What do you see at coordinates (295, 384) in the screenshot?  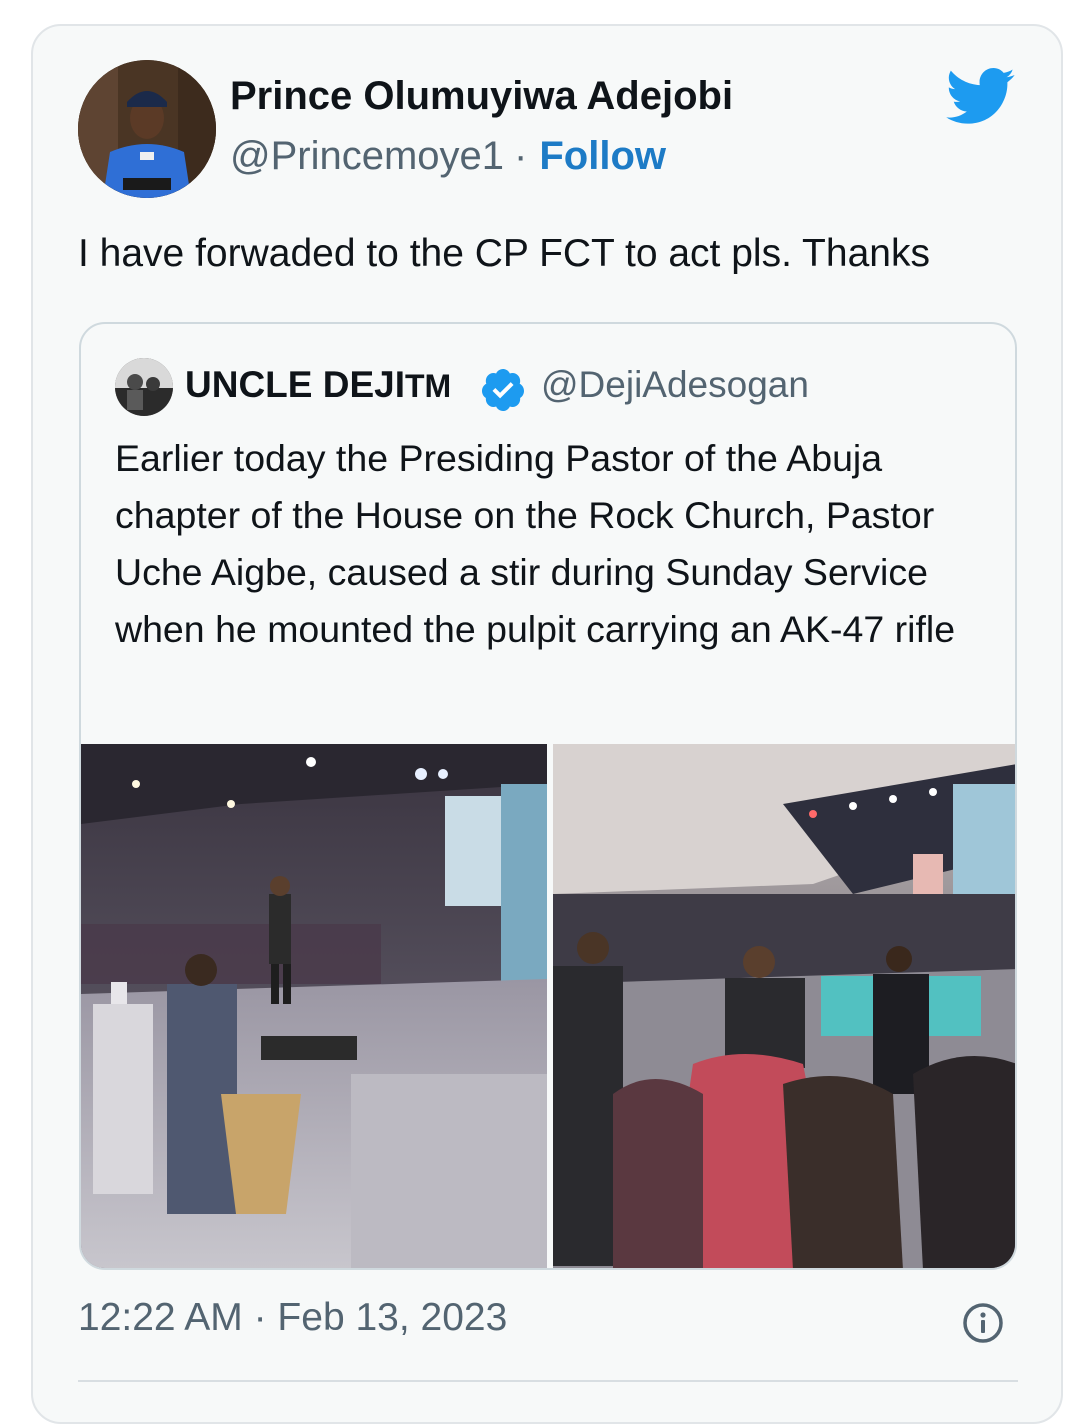 I see `quoted-author-name-text: UNCLE DEJI` at bounding box center [295, 384].